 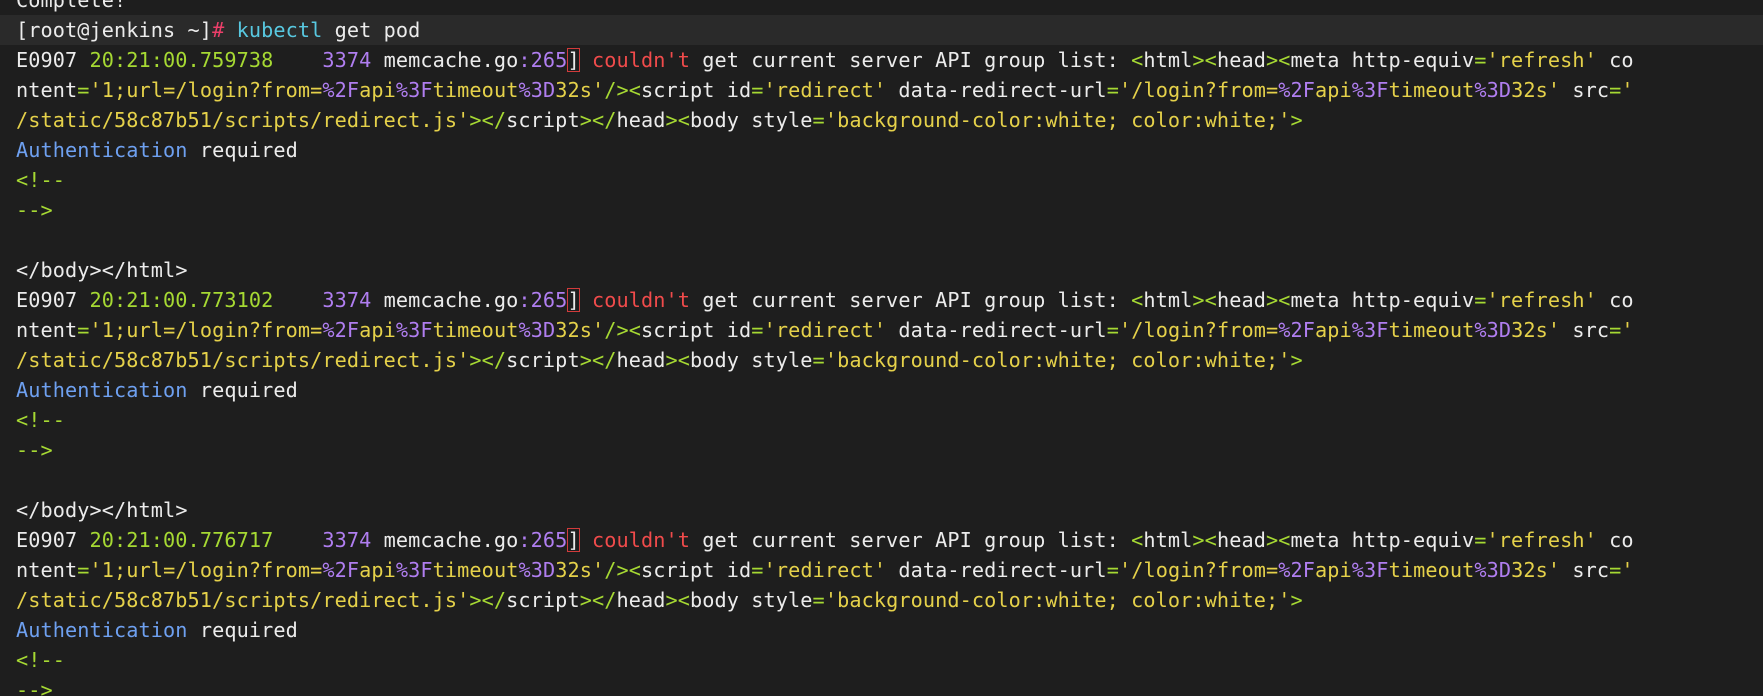 What do you see at coordinates (181, 540) in the screenshot?
I see `text-segment: 20:21:00.776717` at bounding box center [181, 540].